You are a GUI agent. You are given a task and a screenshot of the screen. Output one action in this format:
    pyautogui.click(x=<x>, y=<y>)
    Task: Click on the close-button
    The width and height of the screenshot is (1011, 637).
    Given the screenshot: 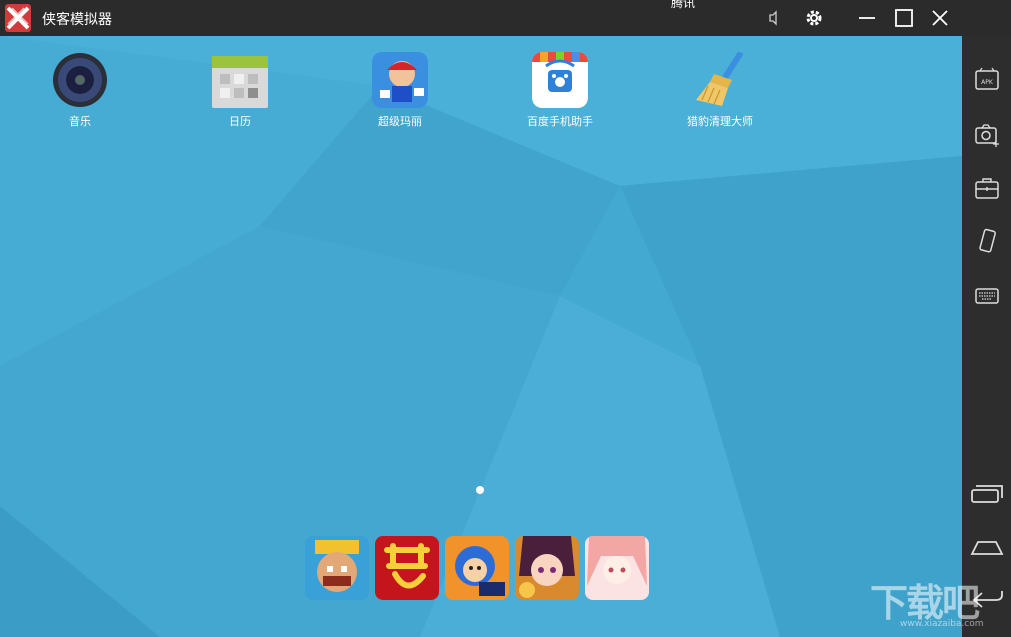 What is the action you would take?
    pyautogui.click(x=940, y=18)
    